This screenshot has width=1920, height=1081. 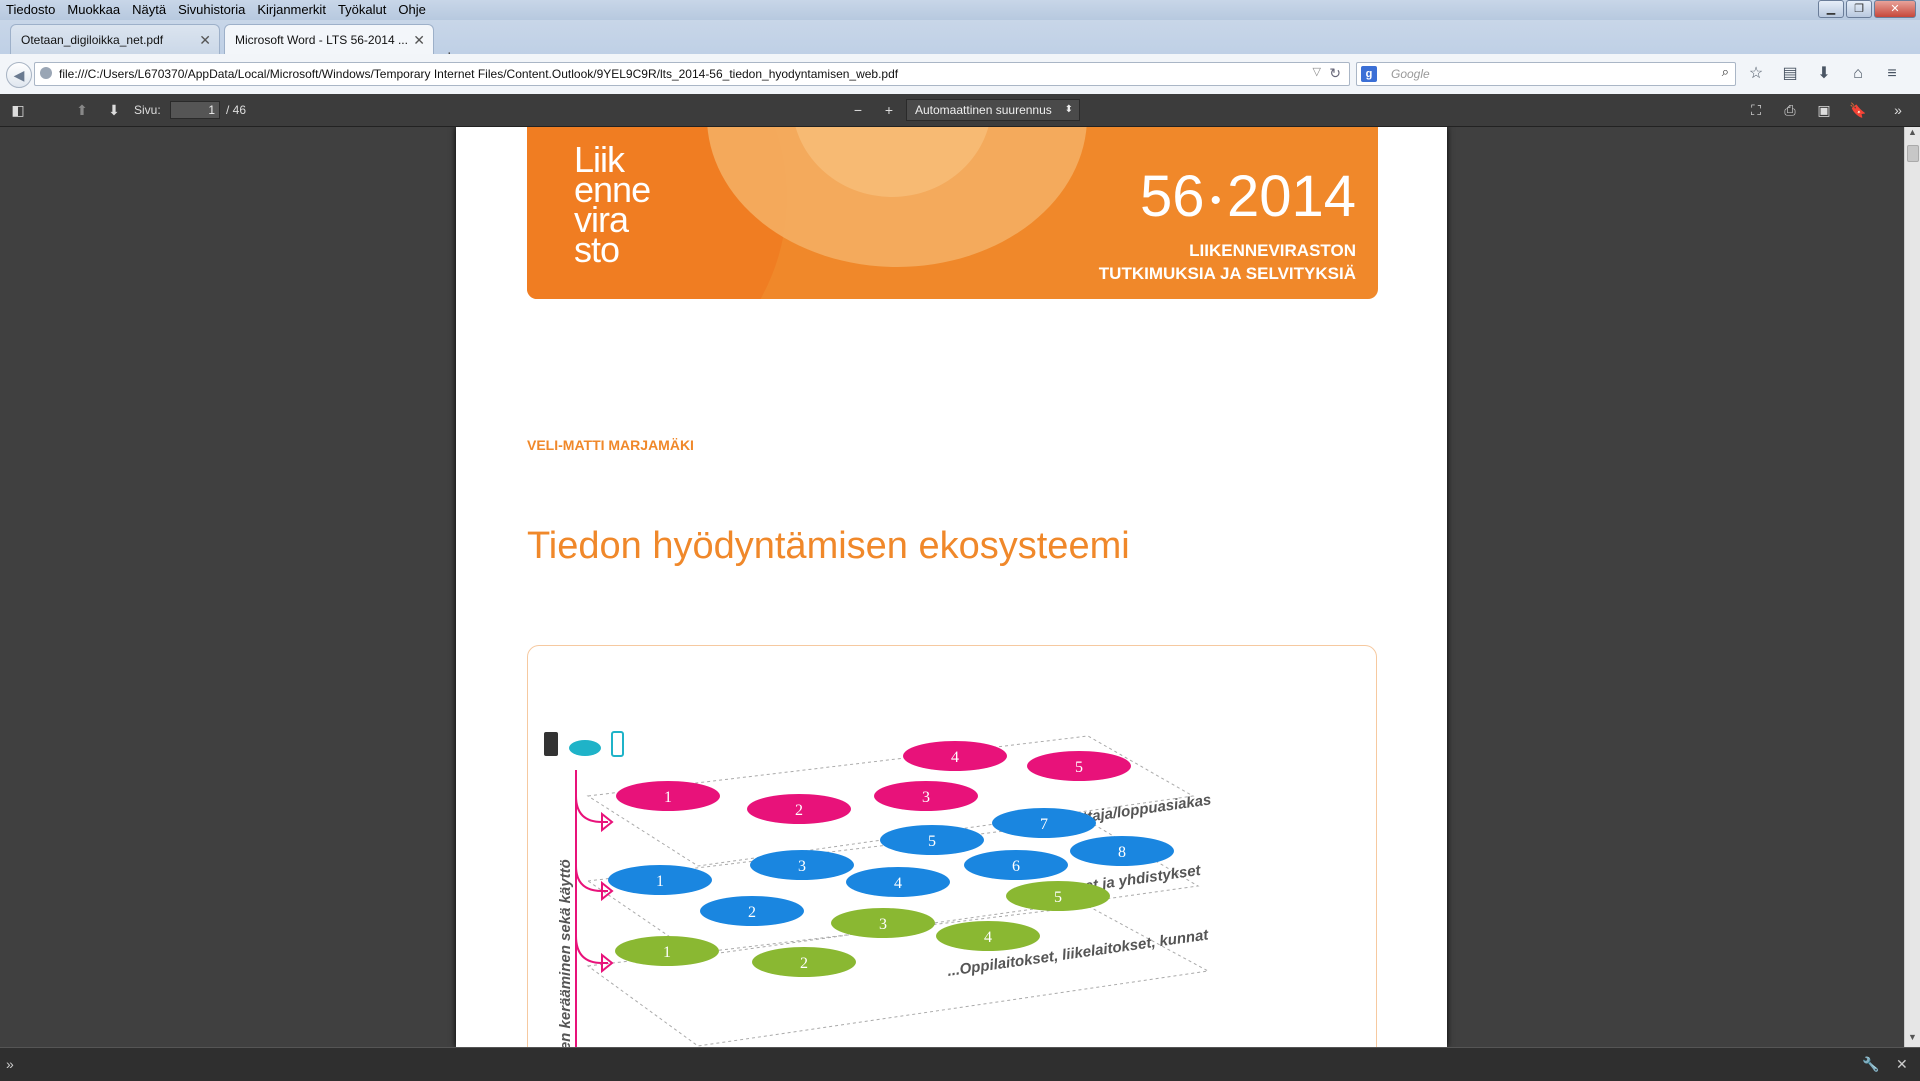 I want to click on issue-year: 2014, so click(x=1291, y=196).